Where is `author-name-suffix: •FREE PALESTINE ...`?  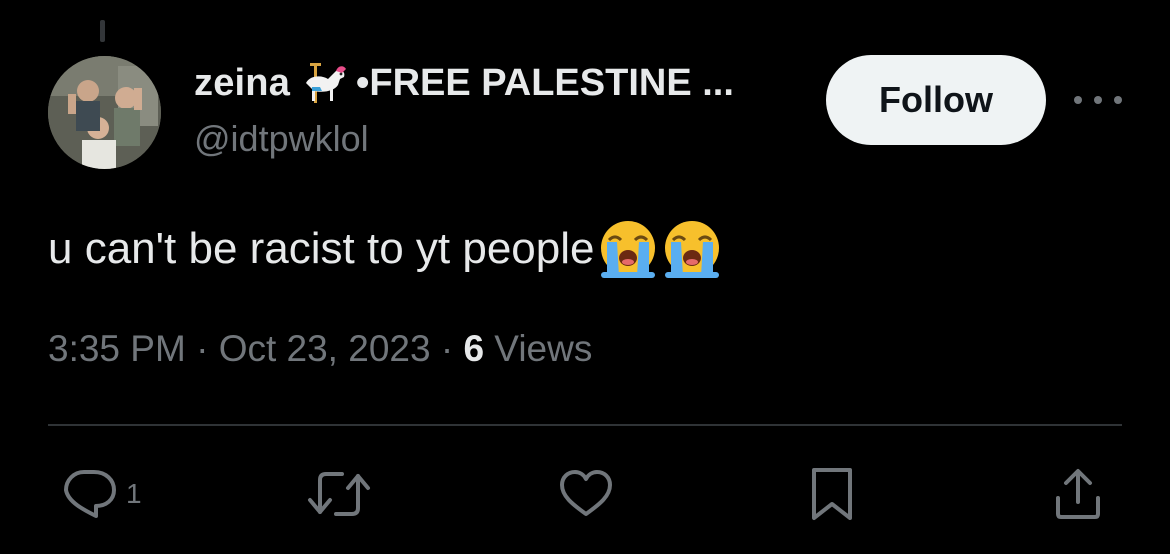 author-name-suffix: •FREE PALESTINE ... is located at coordinates (545, 82).